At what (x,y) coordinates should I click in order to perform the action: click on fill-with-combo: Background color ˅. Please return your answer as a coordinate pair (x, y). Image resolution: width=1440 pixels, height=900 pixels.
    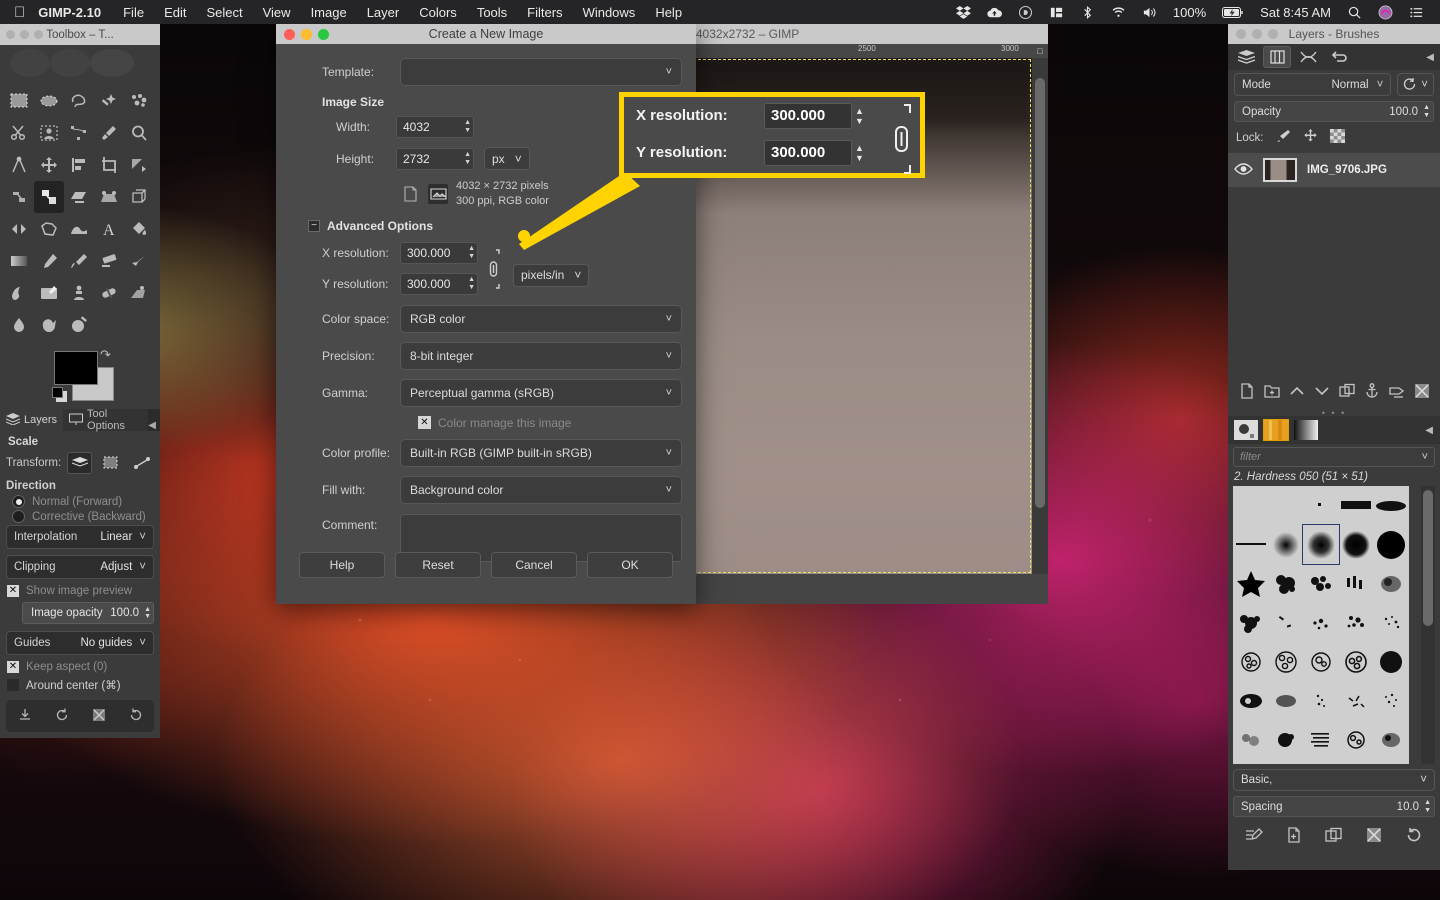
    Looking at the image, I should click on (541, 489).